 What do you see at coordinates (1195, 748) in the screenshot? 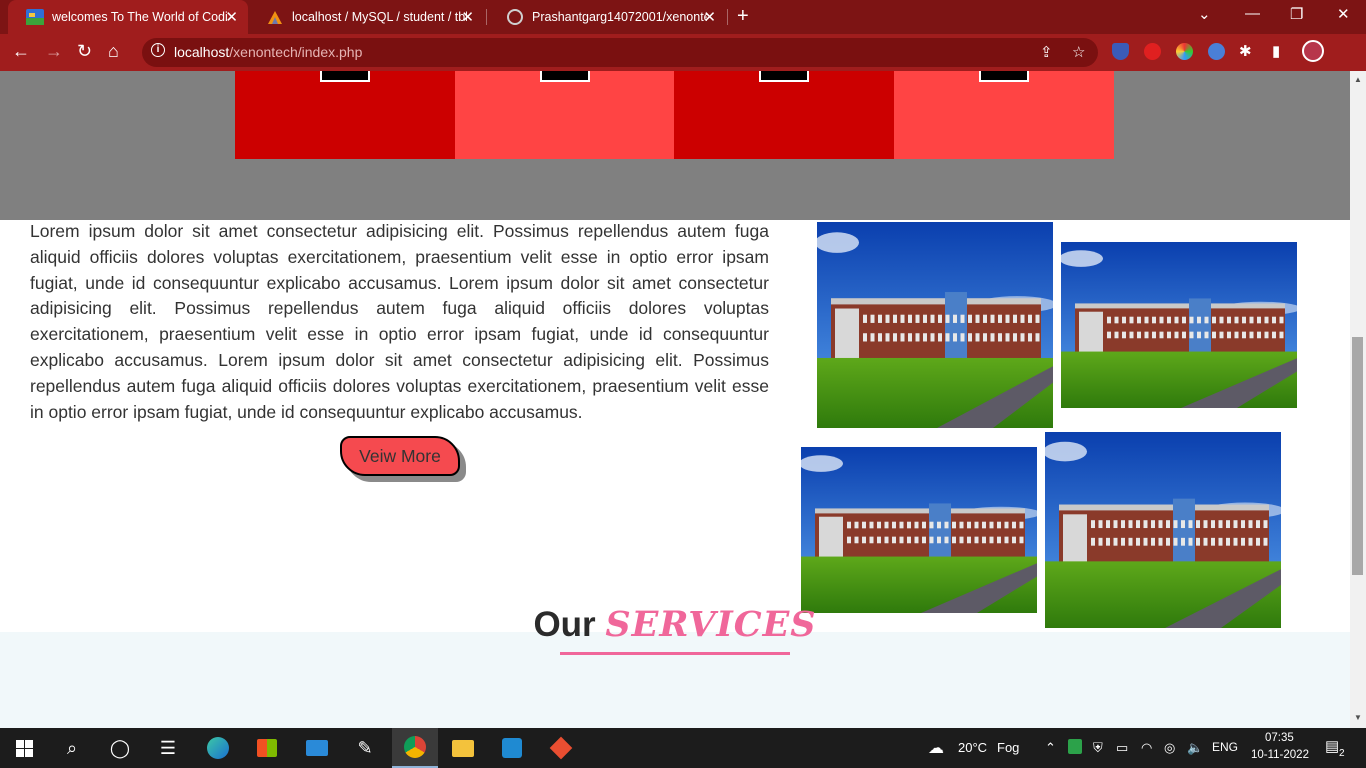
I see `volume-icon: 🔈` at bounding box center [1195, 748].